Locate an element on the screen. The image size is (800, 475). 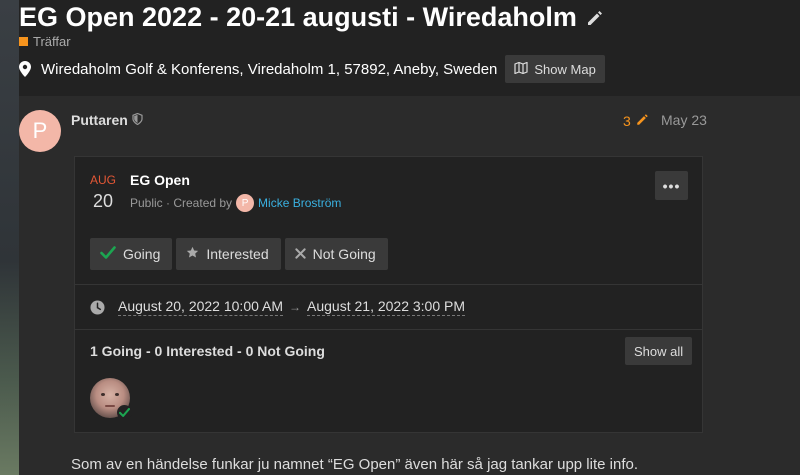
background-strip is located at coordinates (9, 237).